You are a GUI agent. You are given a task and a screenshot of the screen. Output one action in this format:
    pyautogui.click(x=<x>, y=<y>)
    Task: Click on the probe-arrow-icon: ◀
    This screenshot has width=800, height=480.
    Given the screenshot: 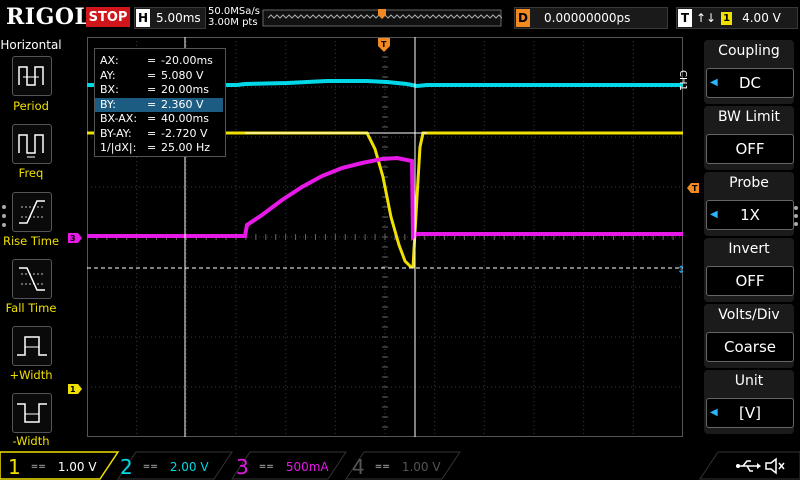 What is the action you would take?
    pyautogui.click(x=714, y=214)
    